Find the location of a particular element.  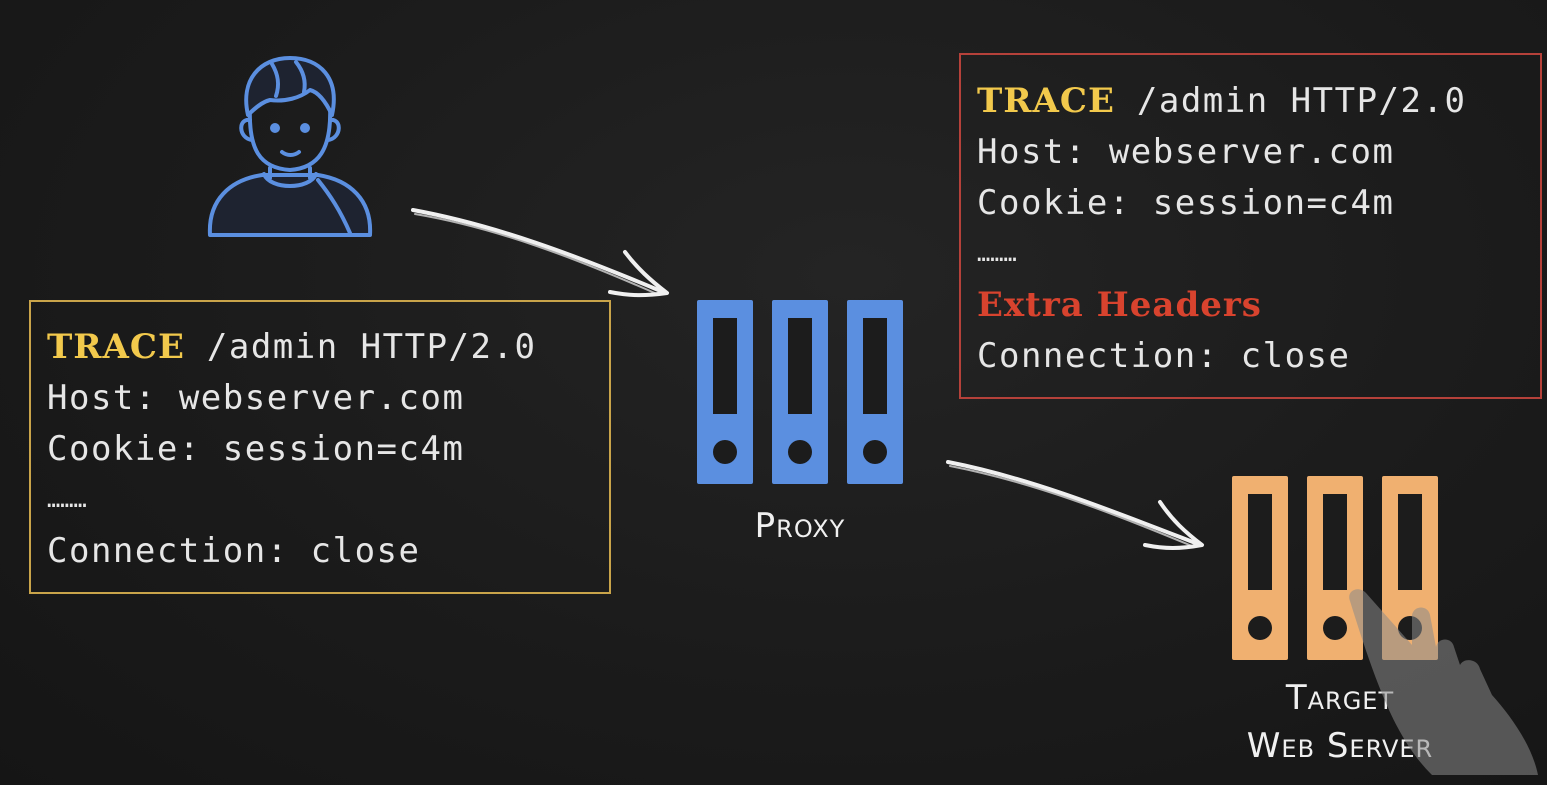

forwarded-request-method: TRACE is located at coordinates (1046, 101).